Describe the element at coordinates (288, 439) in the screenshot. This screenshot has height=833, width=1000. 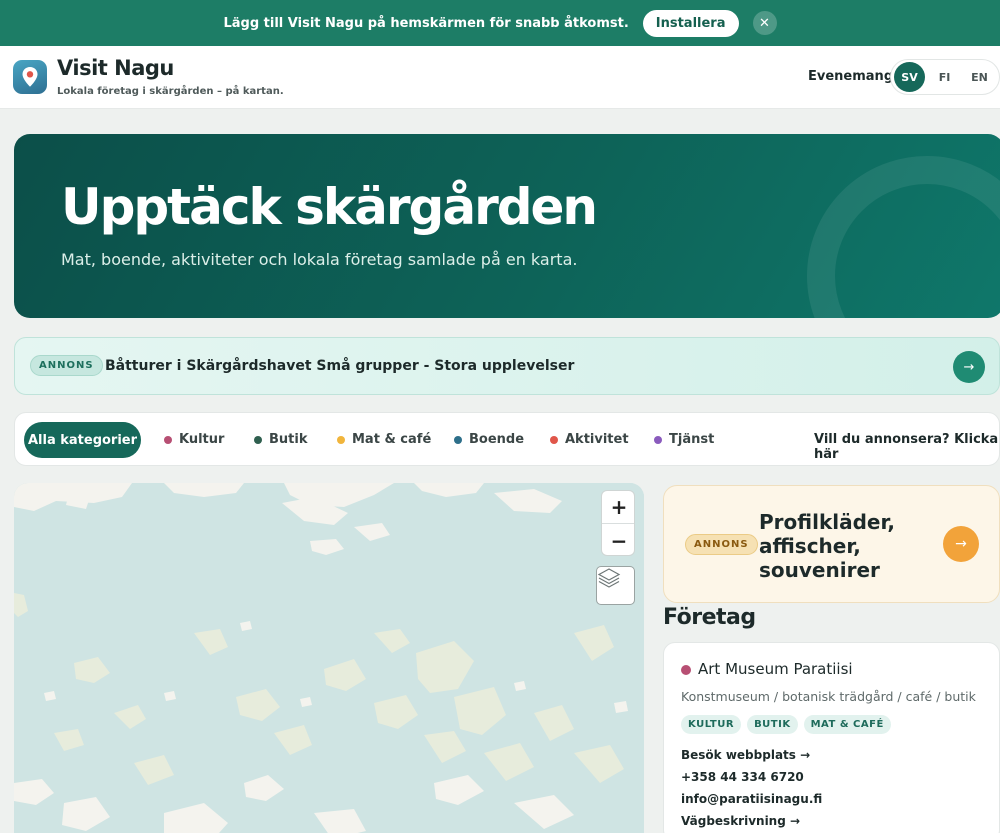
I see `category-label: Butik` at that location.